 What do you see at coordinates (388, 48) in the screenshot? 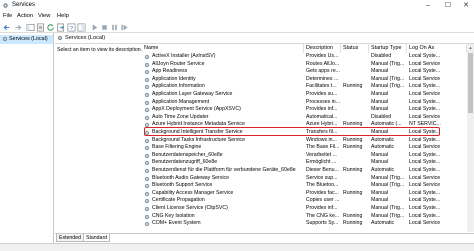
I see `column-header-startup-type: Startup Type` at bounding box center [388, 48].